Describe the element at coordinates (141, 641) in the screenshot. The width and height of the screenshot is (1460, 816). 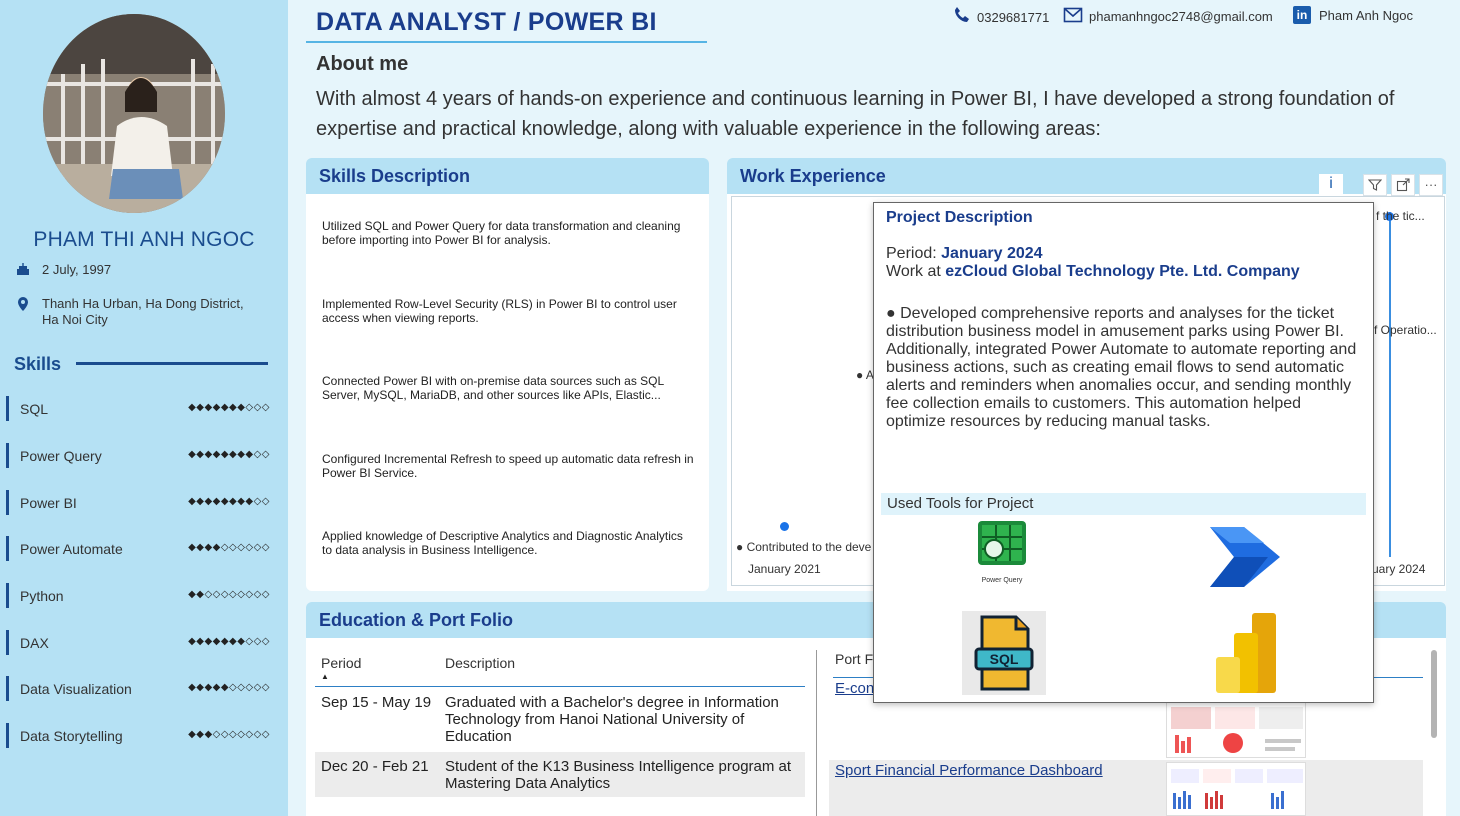
I see `skill-row-dax: DAX ◆◆◆◆◆◆◆◇◇◇` at that location.